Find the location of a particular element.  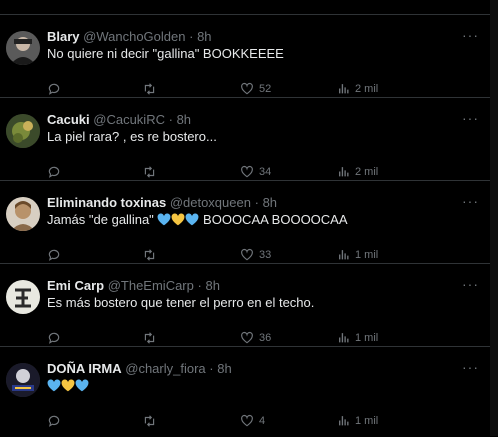

tweet-header: Eliminando toxinas @detoxqueen · 8h is located at coordinates (162, 202).